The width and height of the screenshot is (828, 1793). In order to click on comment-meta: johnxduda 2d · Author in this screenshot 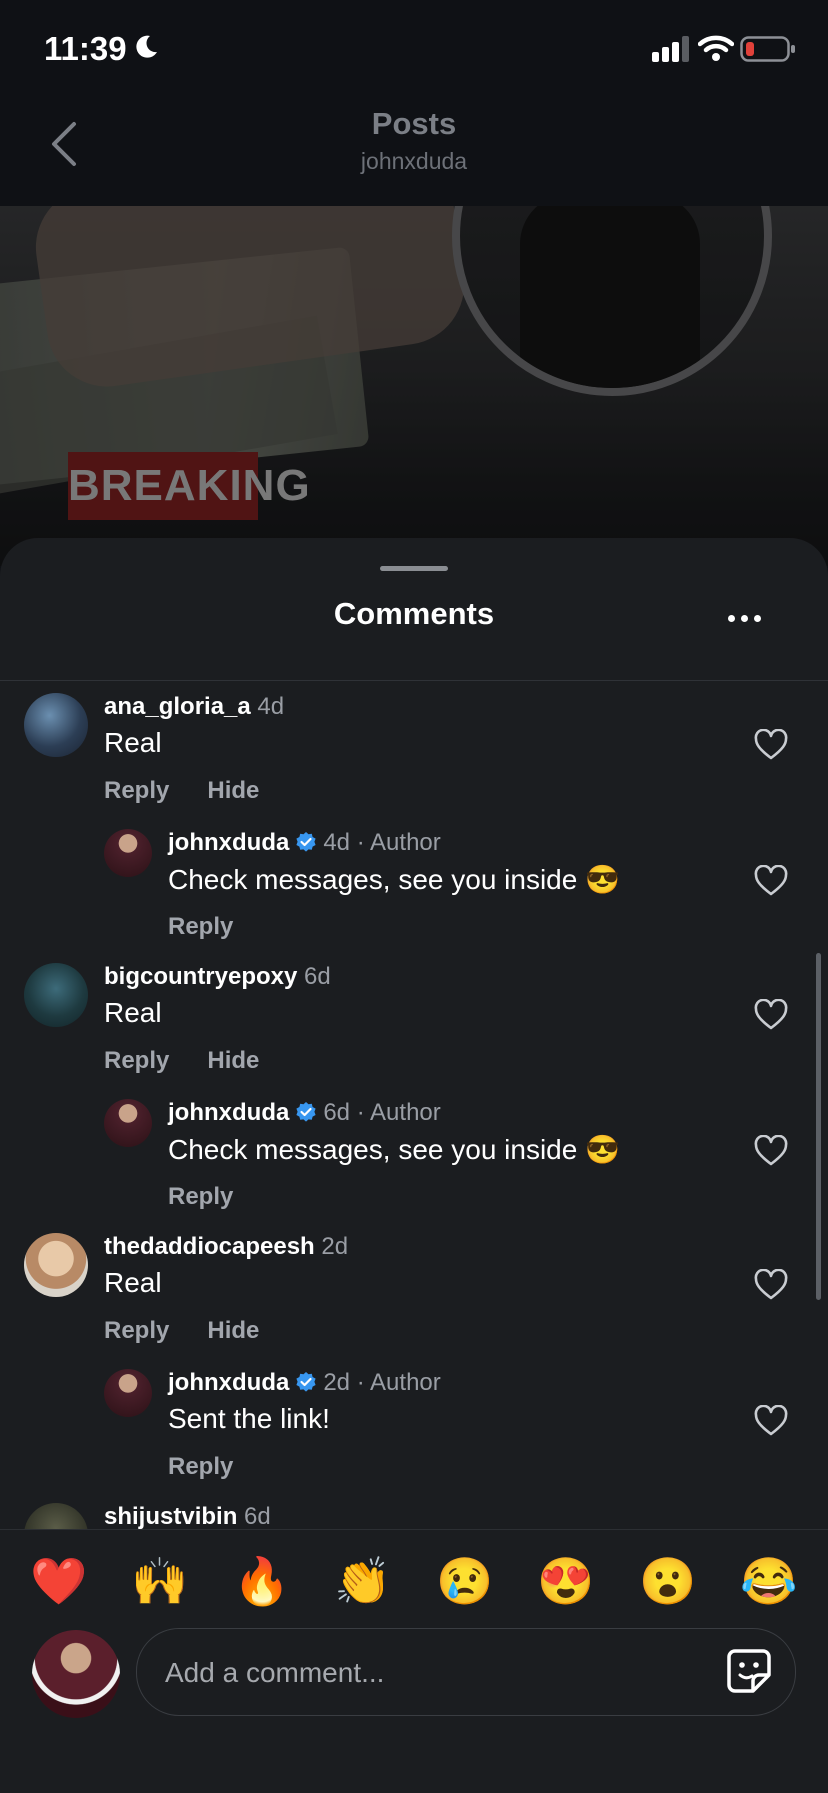, I will do `click(304, 1383)`.